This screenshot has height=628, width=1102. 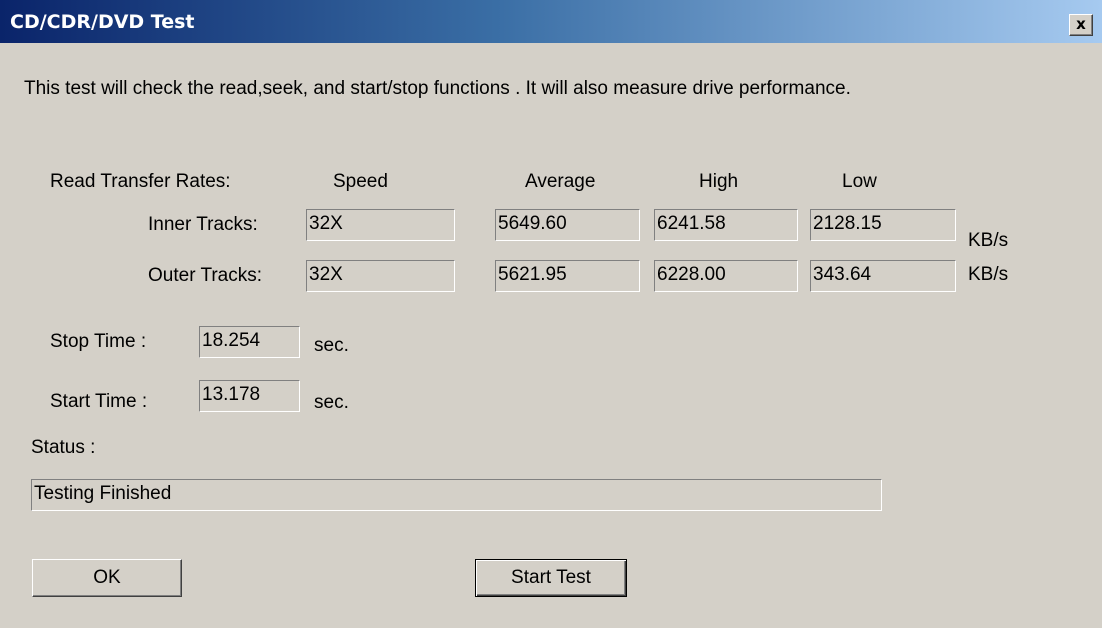 I want to click on inner-speed-field: 32X, so click(x=380, y=225).